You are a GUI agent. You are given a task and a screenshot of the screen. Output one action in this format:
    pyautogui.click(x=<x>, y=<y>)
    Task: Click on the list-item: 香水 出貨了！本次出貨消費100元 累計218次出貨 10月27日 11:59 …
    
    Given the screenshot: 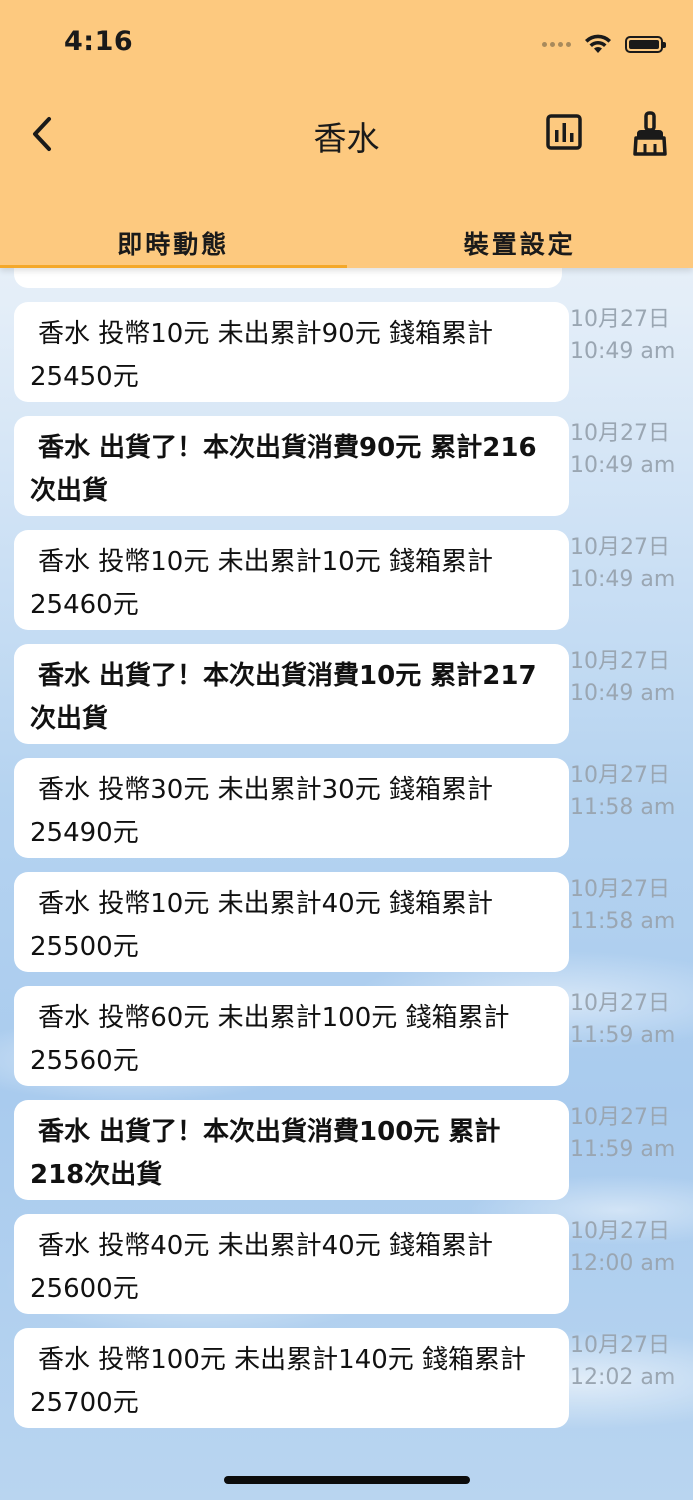 What is the action you would take?
    pyautogui.click(x=346, y=1150)
    